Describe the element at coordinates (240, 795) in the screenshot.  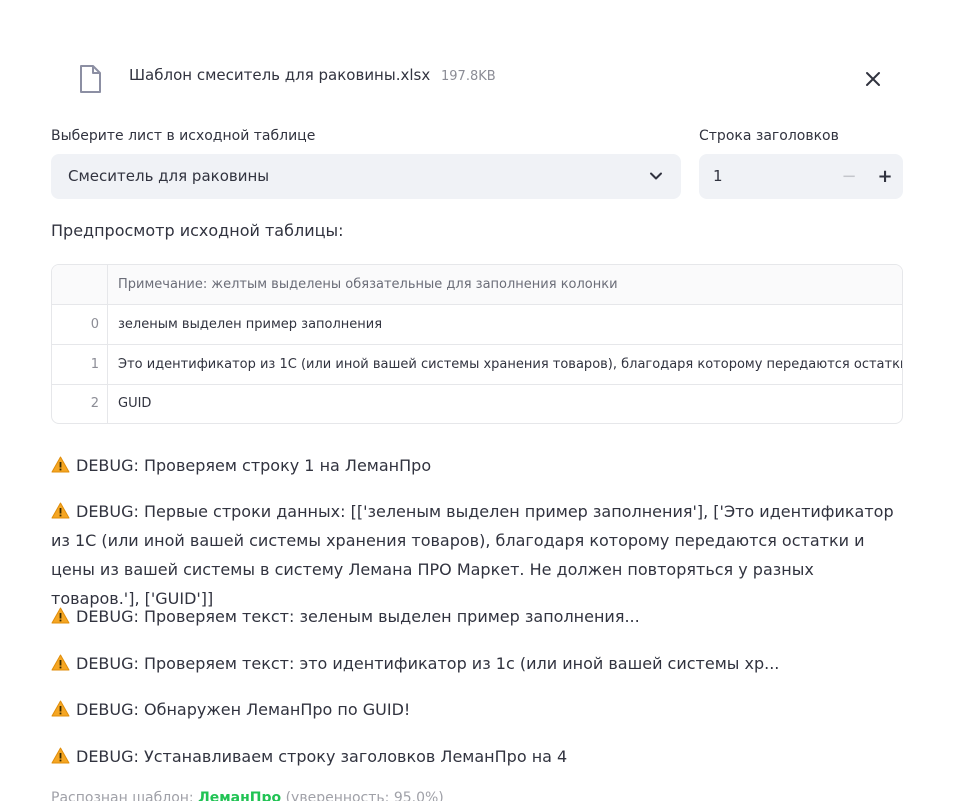
I see `recognized-template: ЛеманПро` at that location.